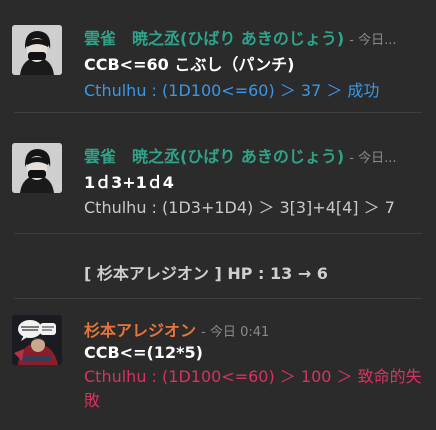  What do you see at coordinates (232, 90) in the screenshot?
I see `dice-result: Cthulhu : (1D100<=60) ＞ 37 ＞ 成功` at bounding box center [232, 90].